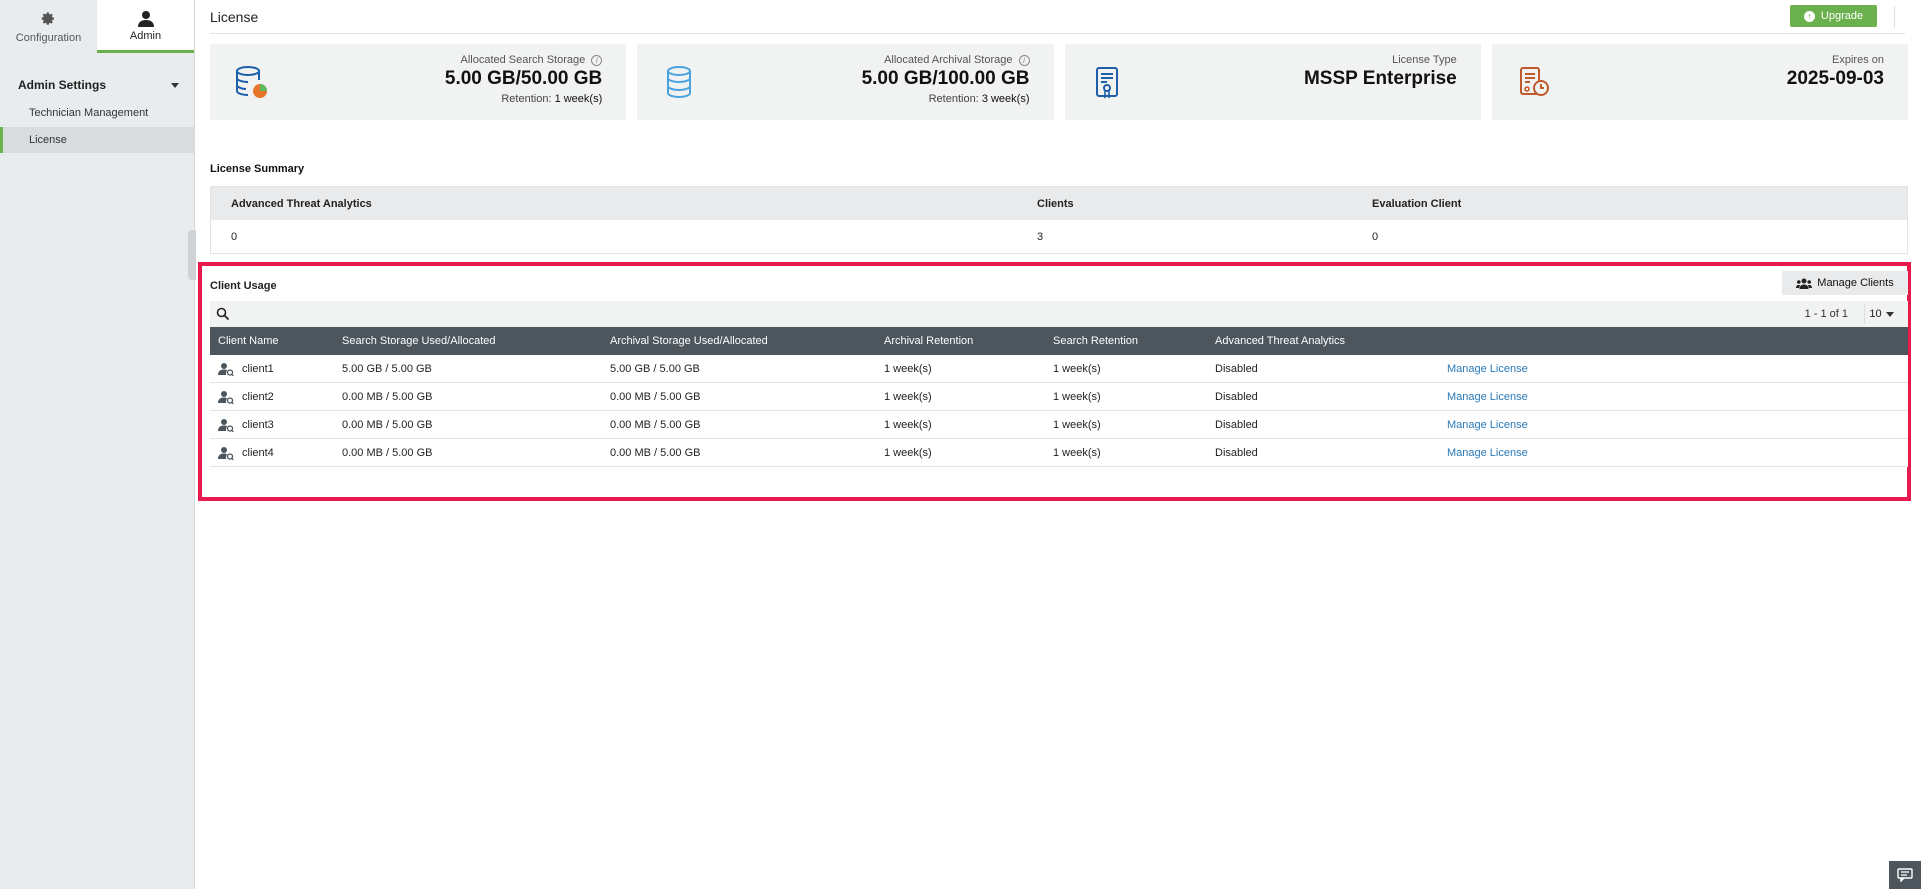  What do you see at coordinates (243, 286) in the screenshot?
I see `client-usage-title: Client Usage` at bounding box center [243, 286].